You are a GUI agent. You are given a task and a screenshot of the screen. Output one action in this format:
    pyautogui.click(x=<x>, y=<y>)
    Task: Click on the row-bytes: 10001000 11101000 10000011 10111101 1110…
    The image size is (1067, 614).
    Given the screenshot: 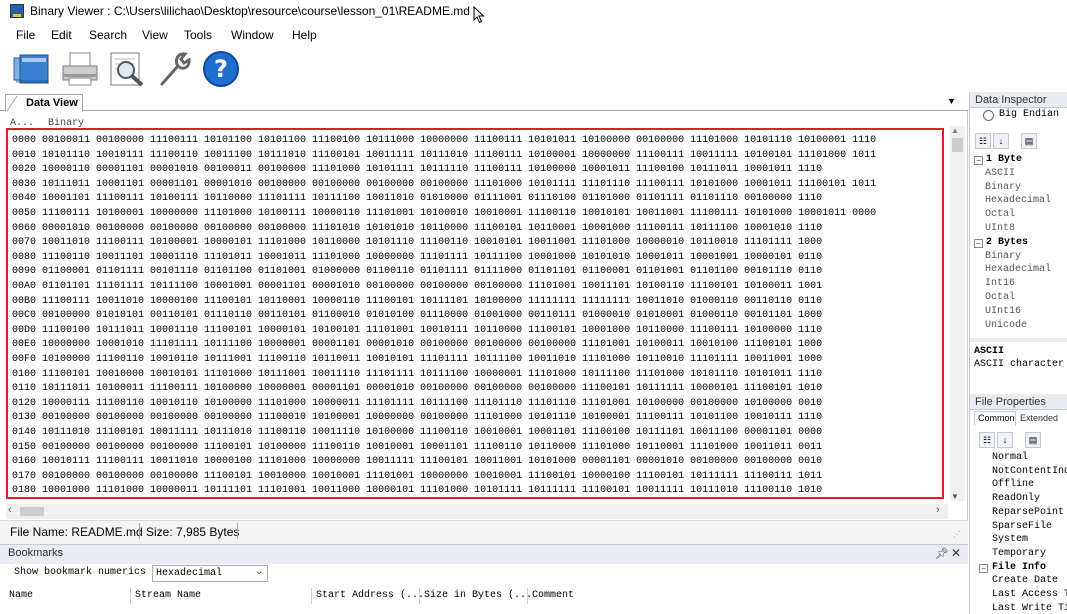 What is the action you would take?
    pyautogui.click(x=432, y=490)
    